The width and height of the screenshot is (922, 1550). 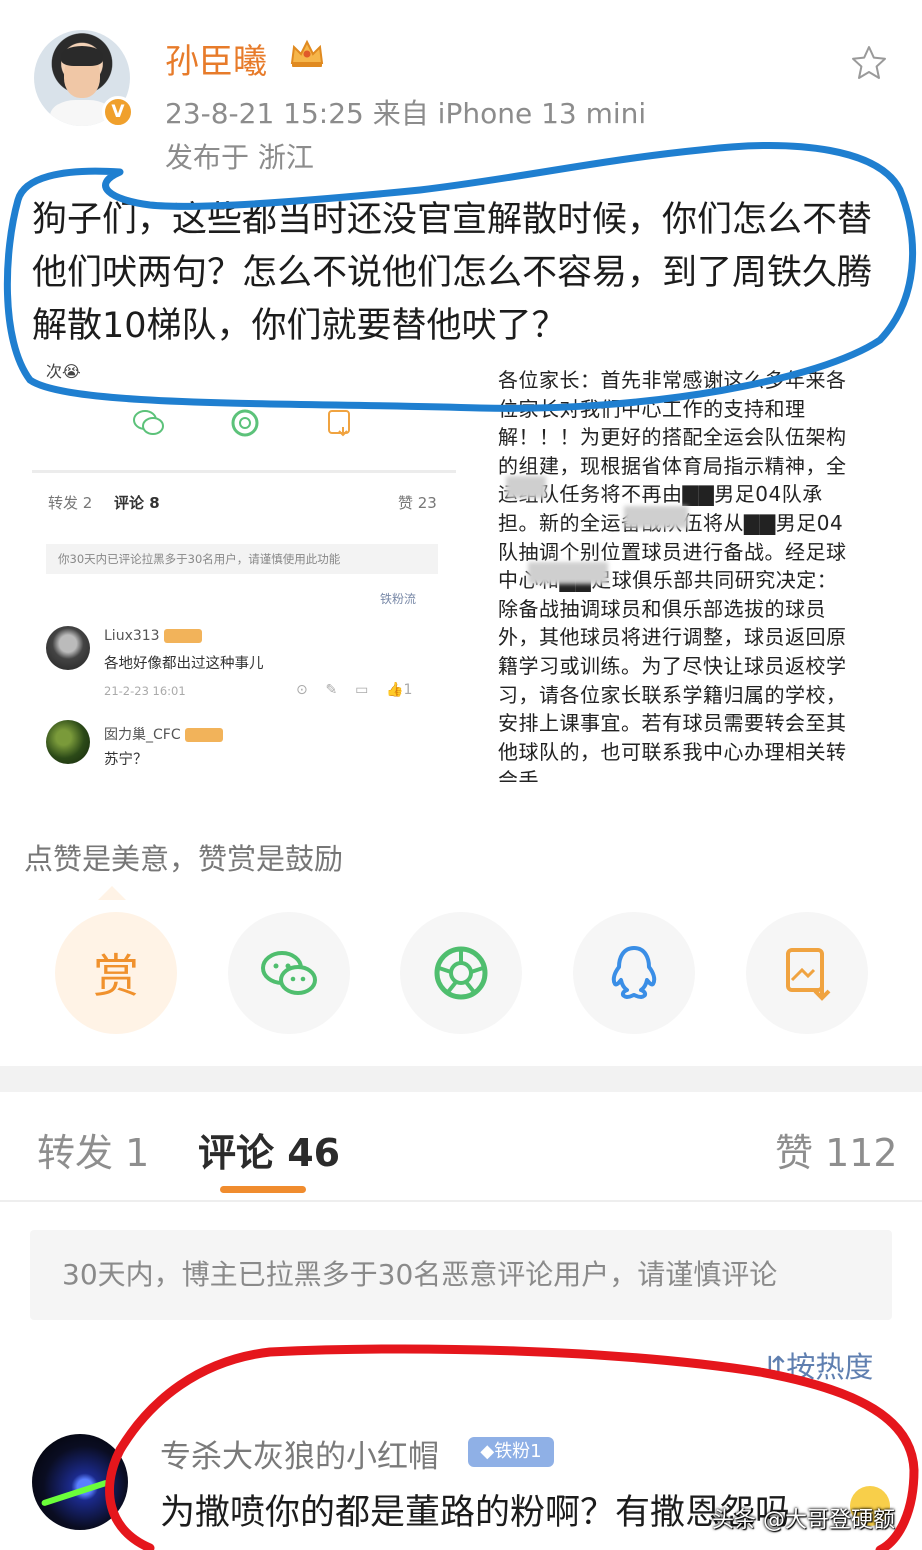 I want to click on sort-toggle: ⇵按热度, so click(x=817, y=1365).